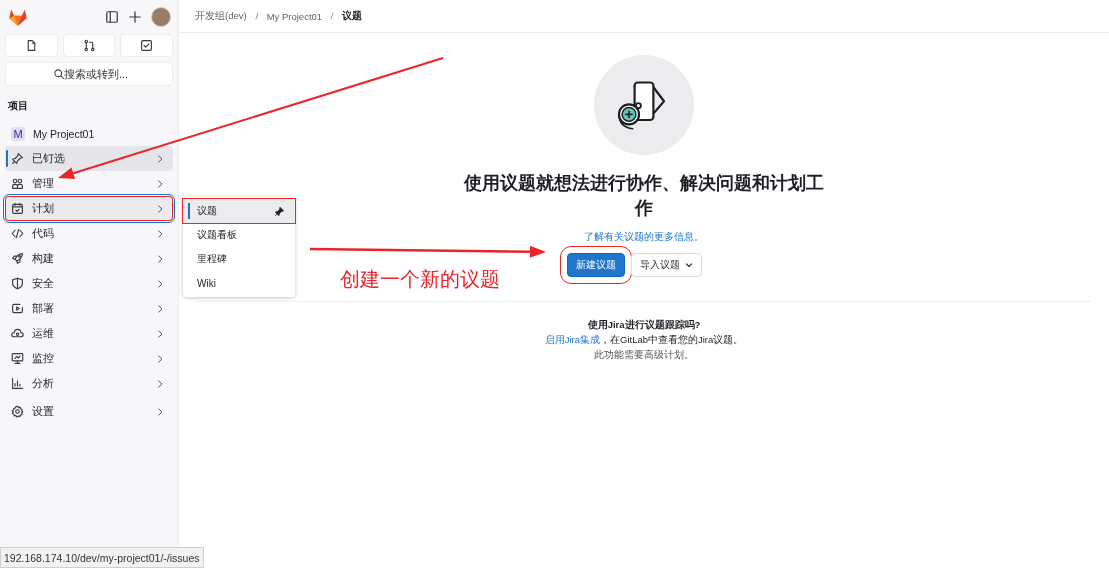 Image resolution: width=1109 pixels, height=568 pixels. I want to click on merge-request-icon, so click(89, 45).